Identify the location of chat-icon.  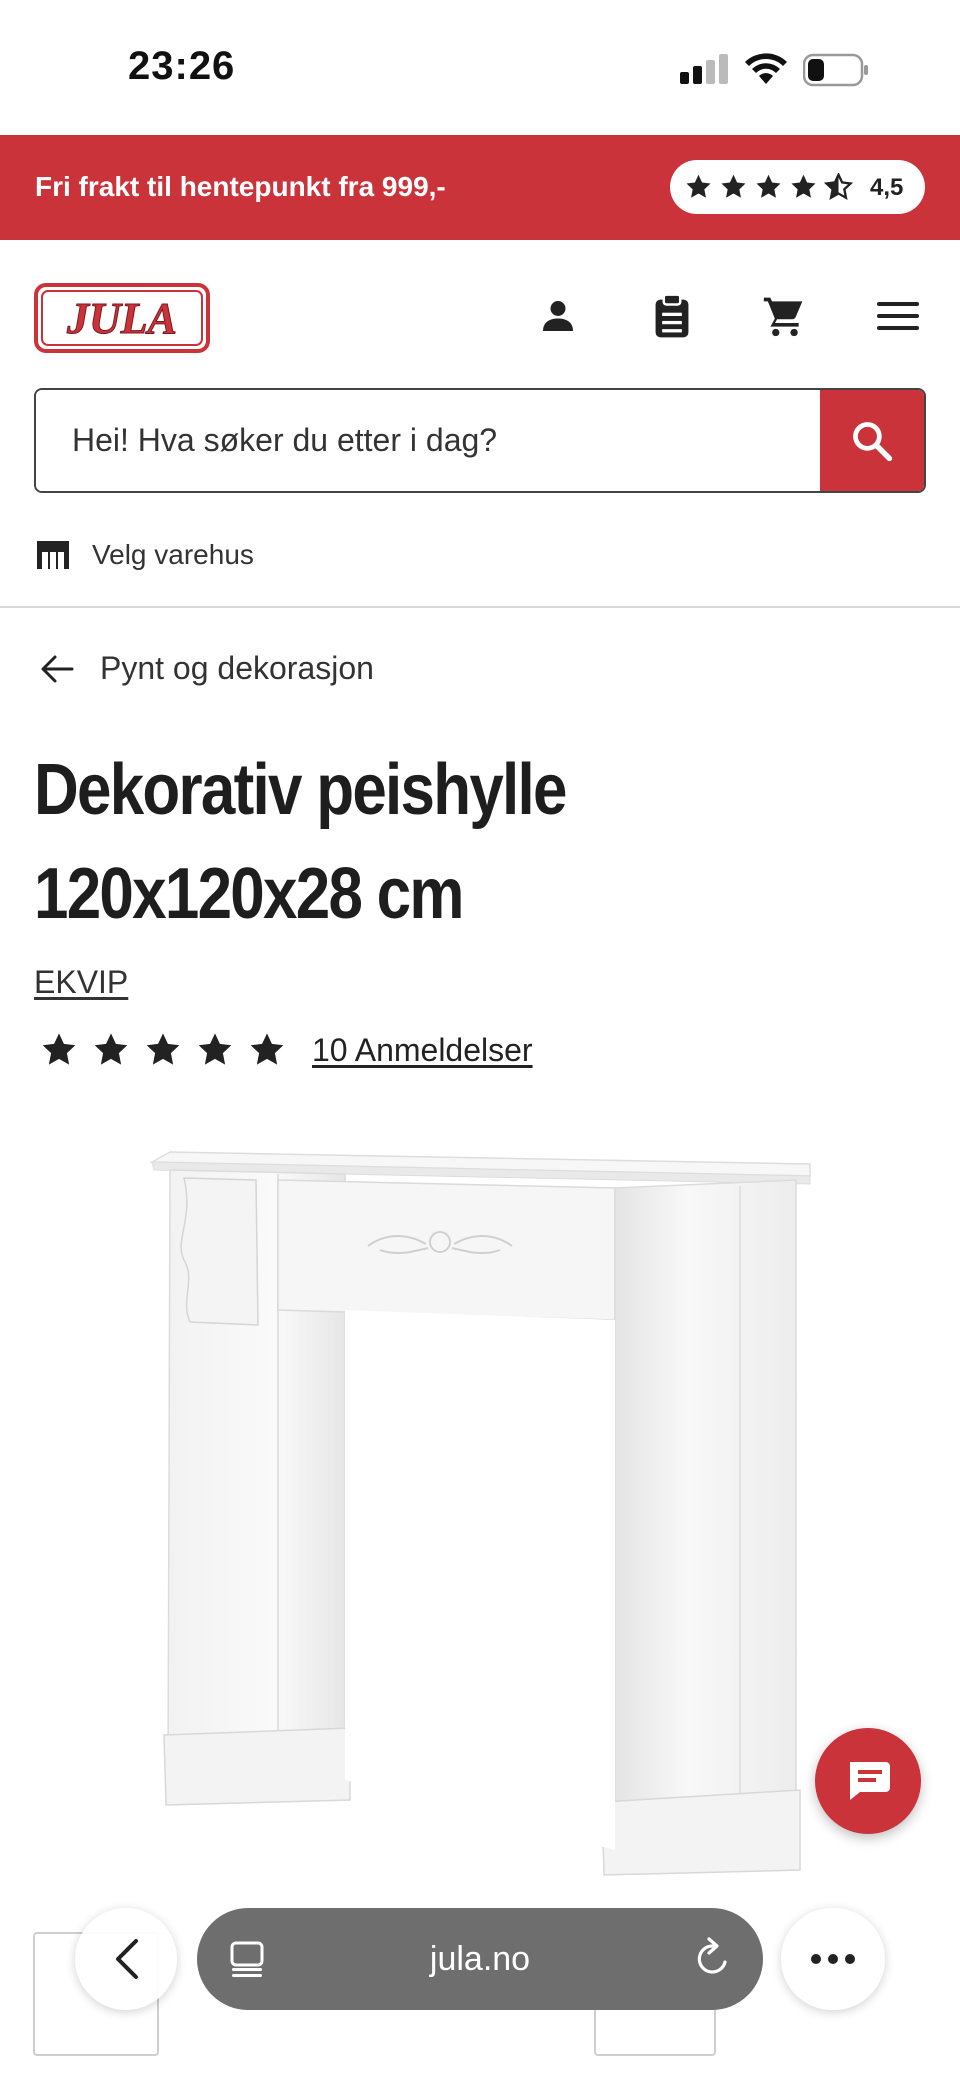
(870, 1781).